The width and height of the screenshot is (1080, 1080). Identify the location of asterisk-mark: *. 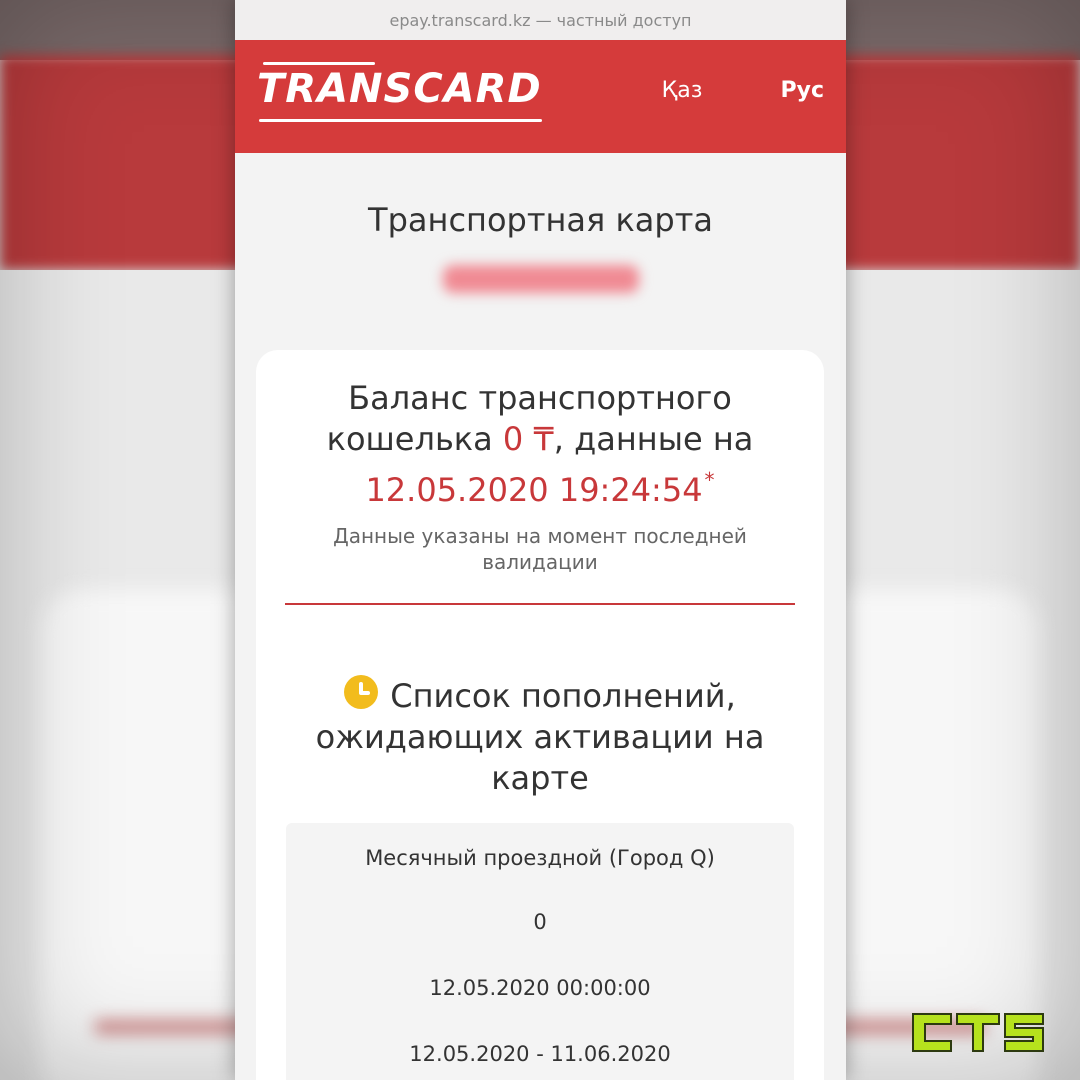
(709, 480).